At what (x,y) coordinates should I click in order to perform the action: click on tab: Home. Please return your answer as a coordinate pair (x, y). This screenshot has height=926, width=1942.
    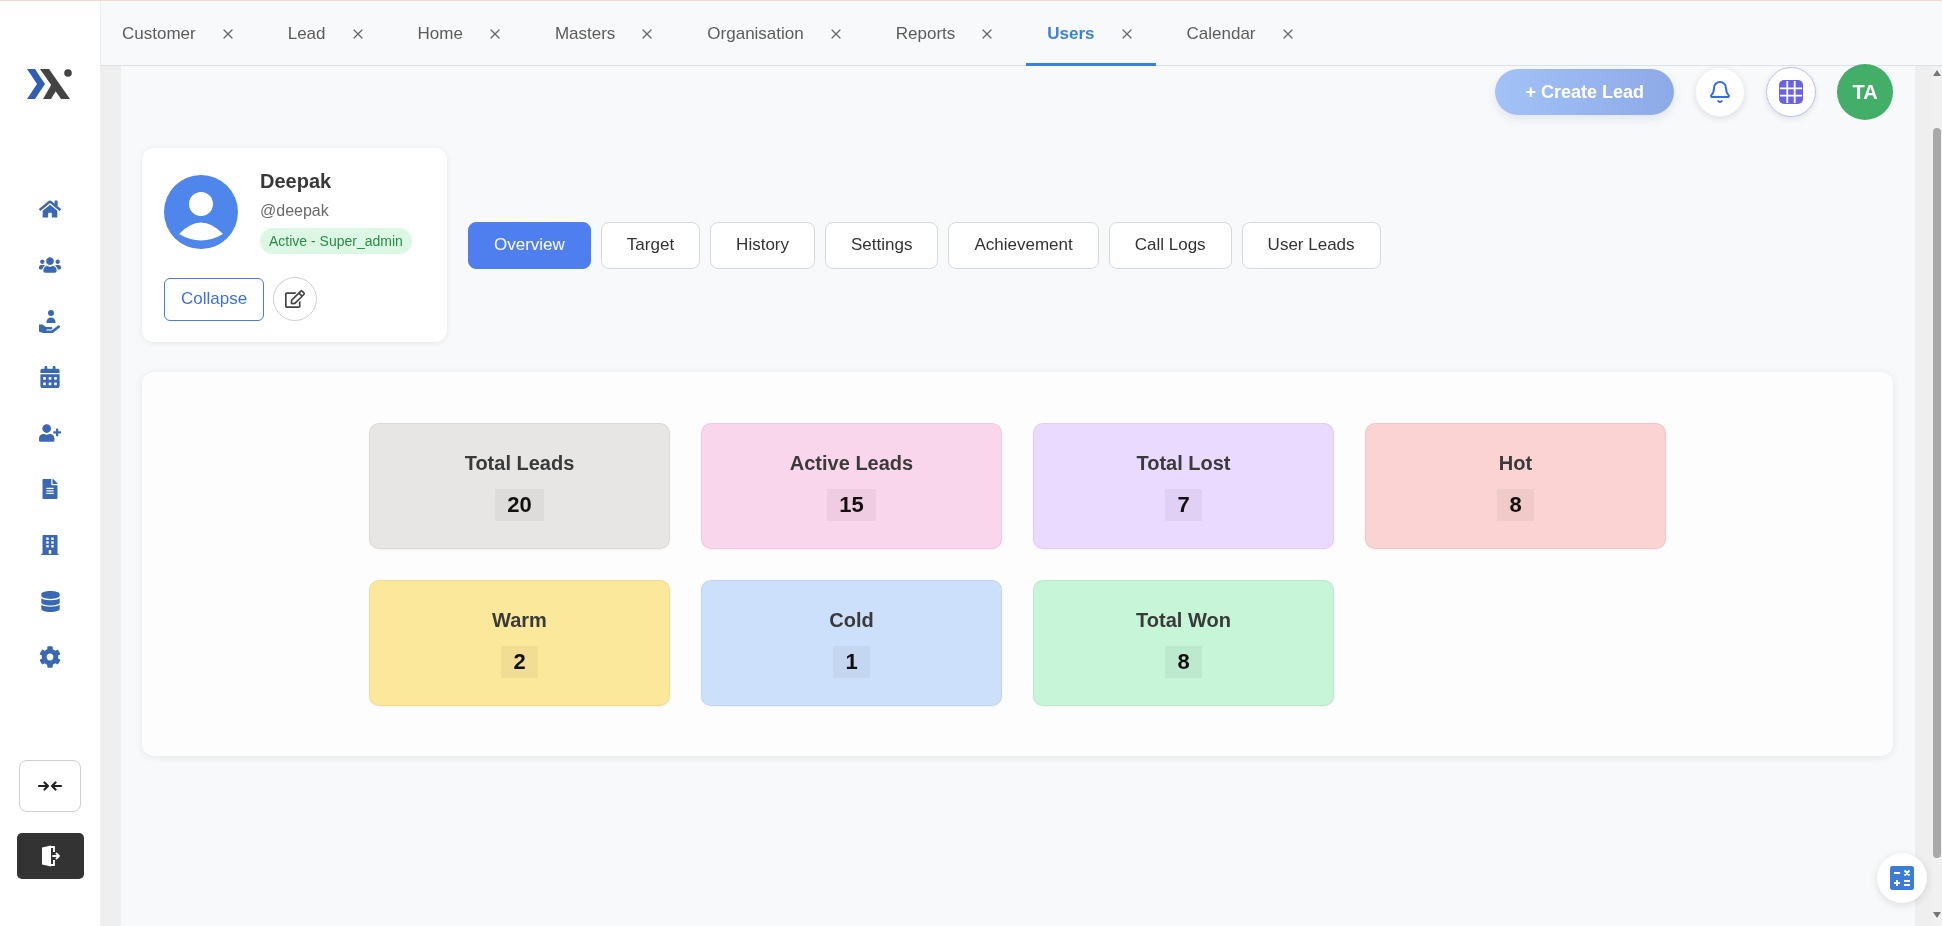
    Looking at the image, I should click on (460, 33).